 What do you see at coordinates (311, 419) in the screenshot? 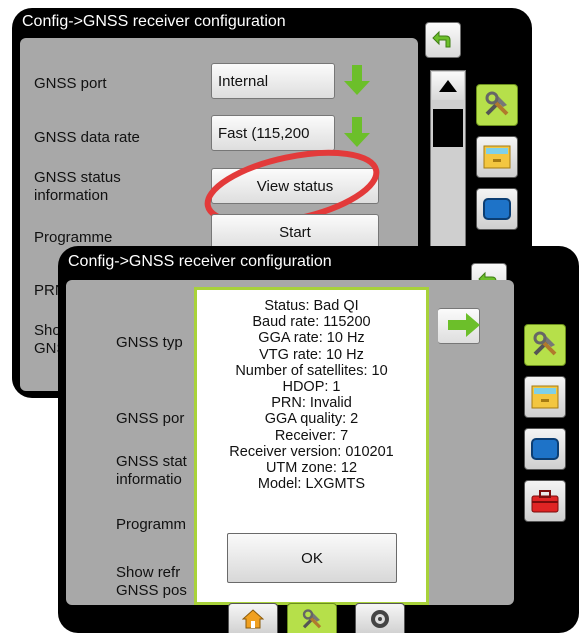
I see `status-line: GGA quality: 2` at bounding box center [311, 419].